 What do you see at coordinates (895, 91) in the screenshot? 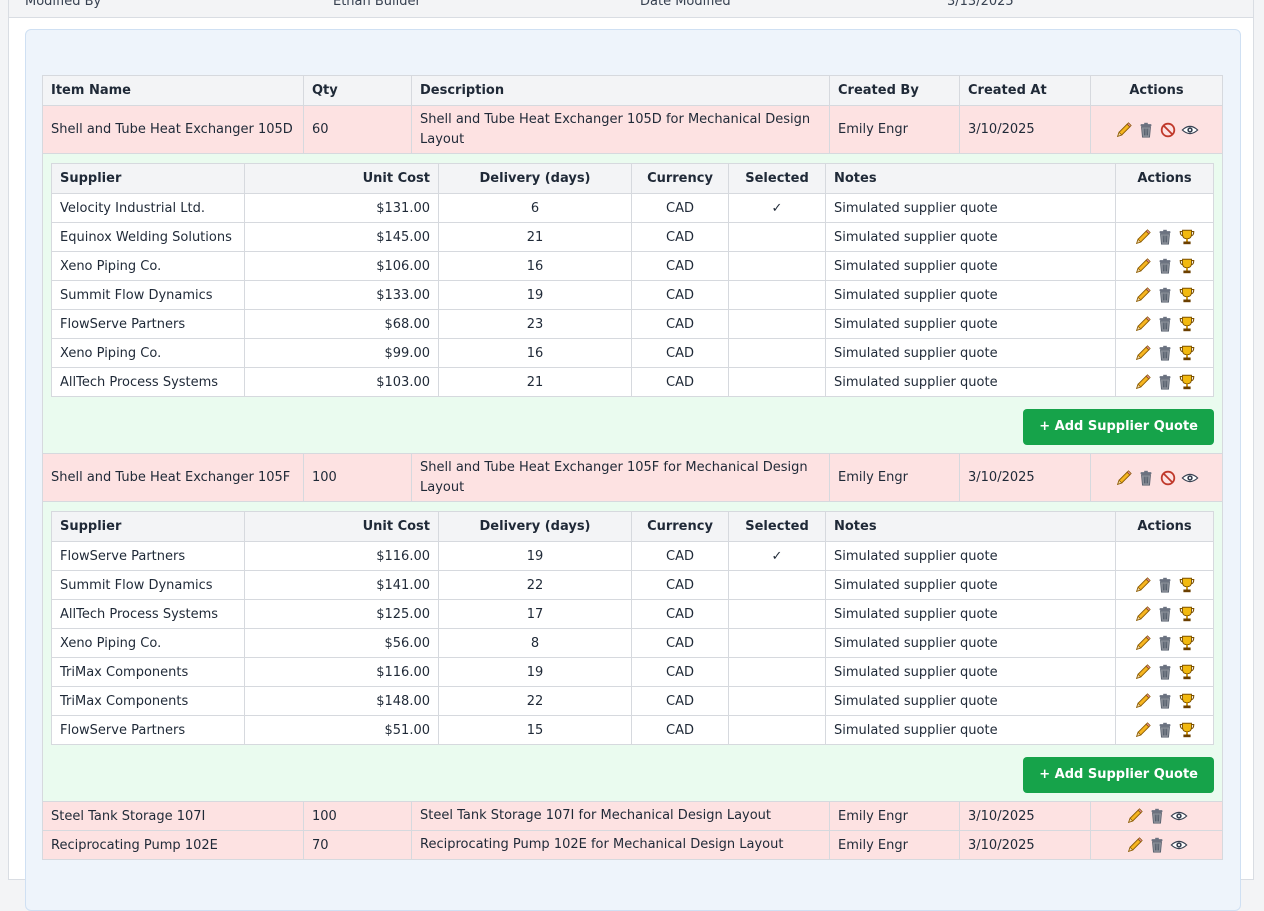
I see `column-header-created-by: Created By` at bounding box center [895, 91].